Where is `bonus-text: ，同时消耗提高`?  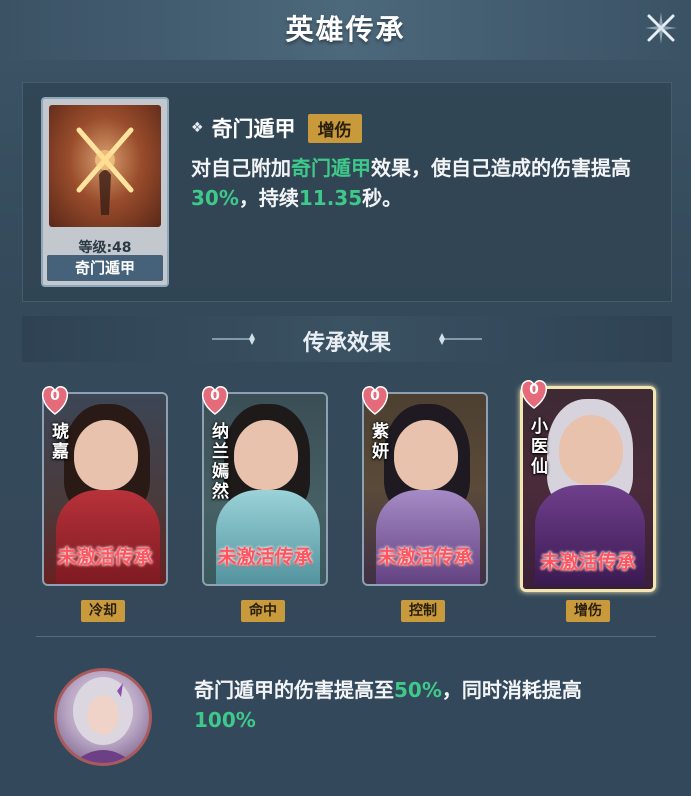
bonus-text: ，同时消耗提高 is located at coordinates (511, 690).